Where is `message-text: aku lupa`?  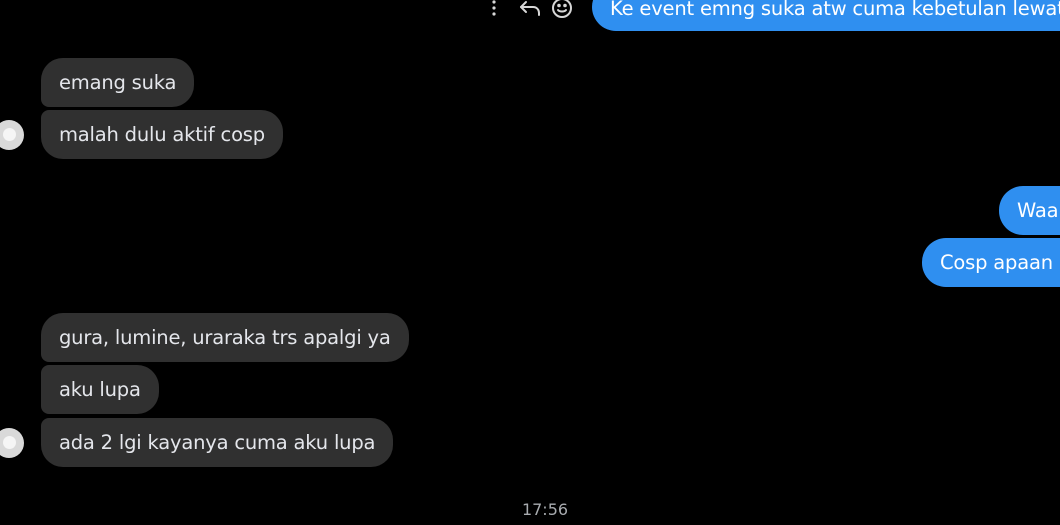 message-text: aku lupa is located at coordinates (100, 389).